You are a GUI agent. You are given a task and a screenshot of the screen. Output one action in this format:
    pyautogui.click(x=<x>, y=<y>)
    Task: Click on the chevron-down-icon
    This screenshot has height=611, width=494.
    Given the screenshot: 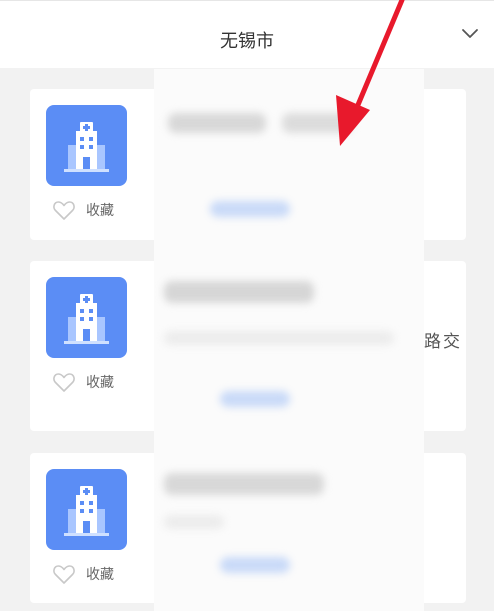 What is the action you would take?
    pyautogui.click(x=470, y=33)
    